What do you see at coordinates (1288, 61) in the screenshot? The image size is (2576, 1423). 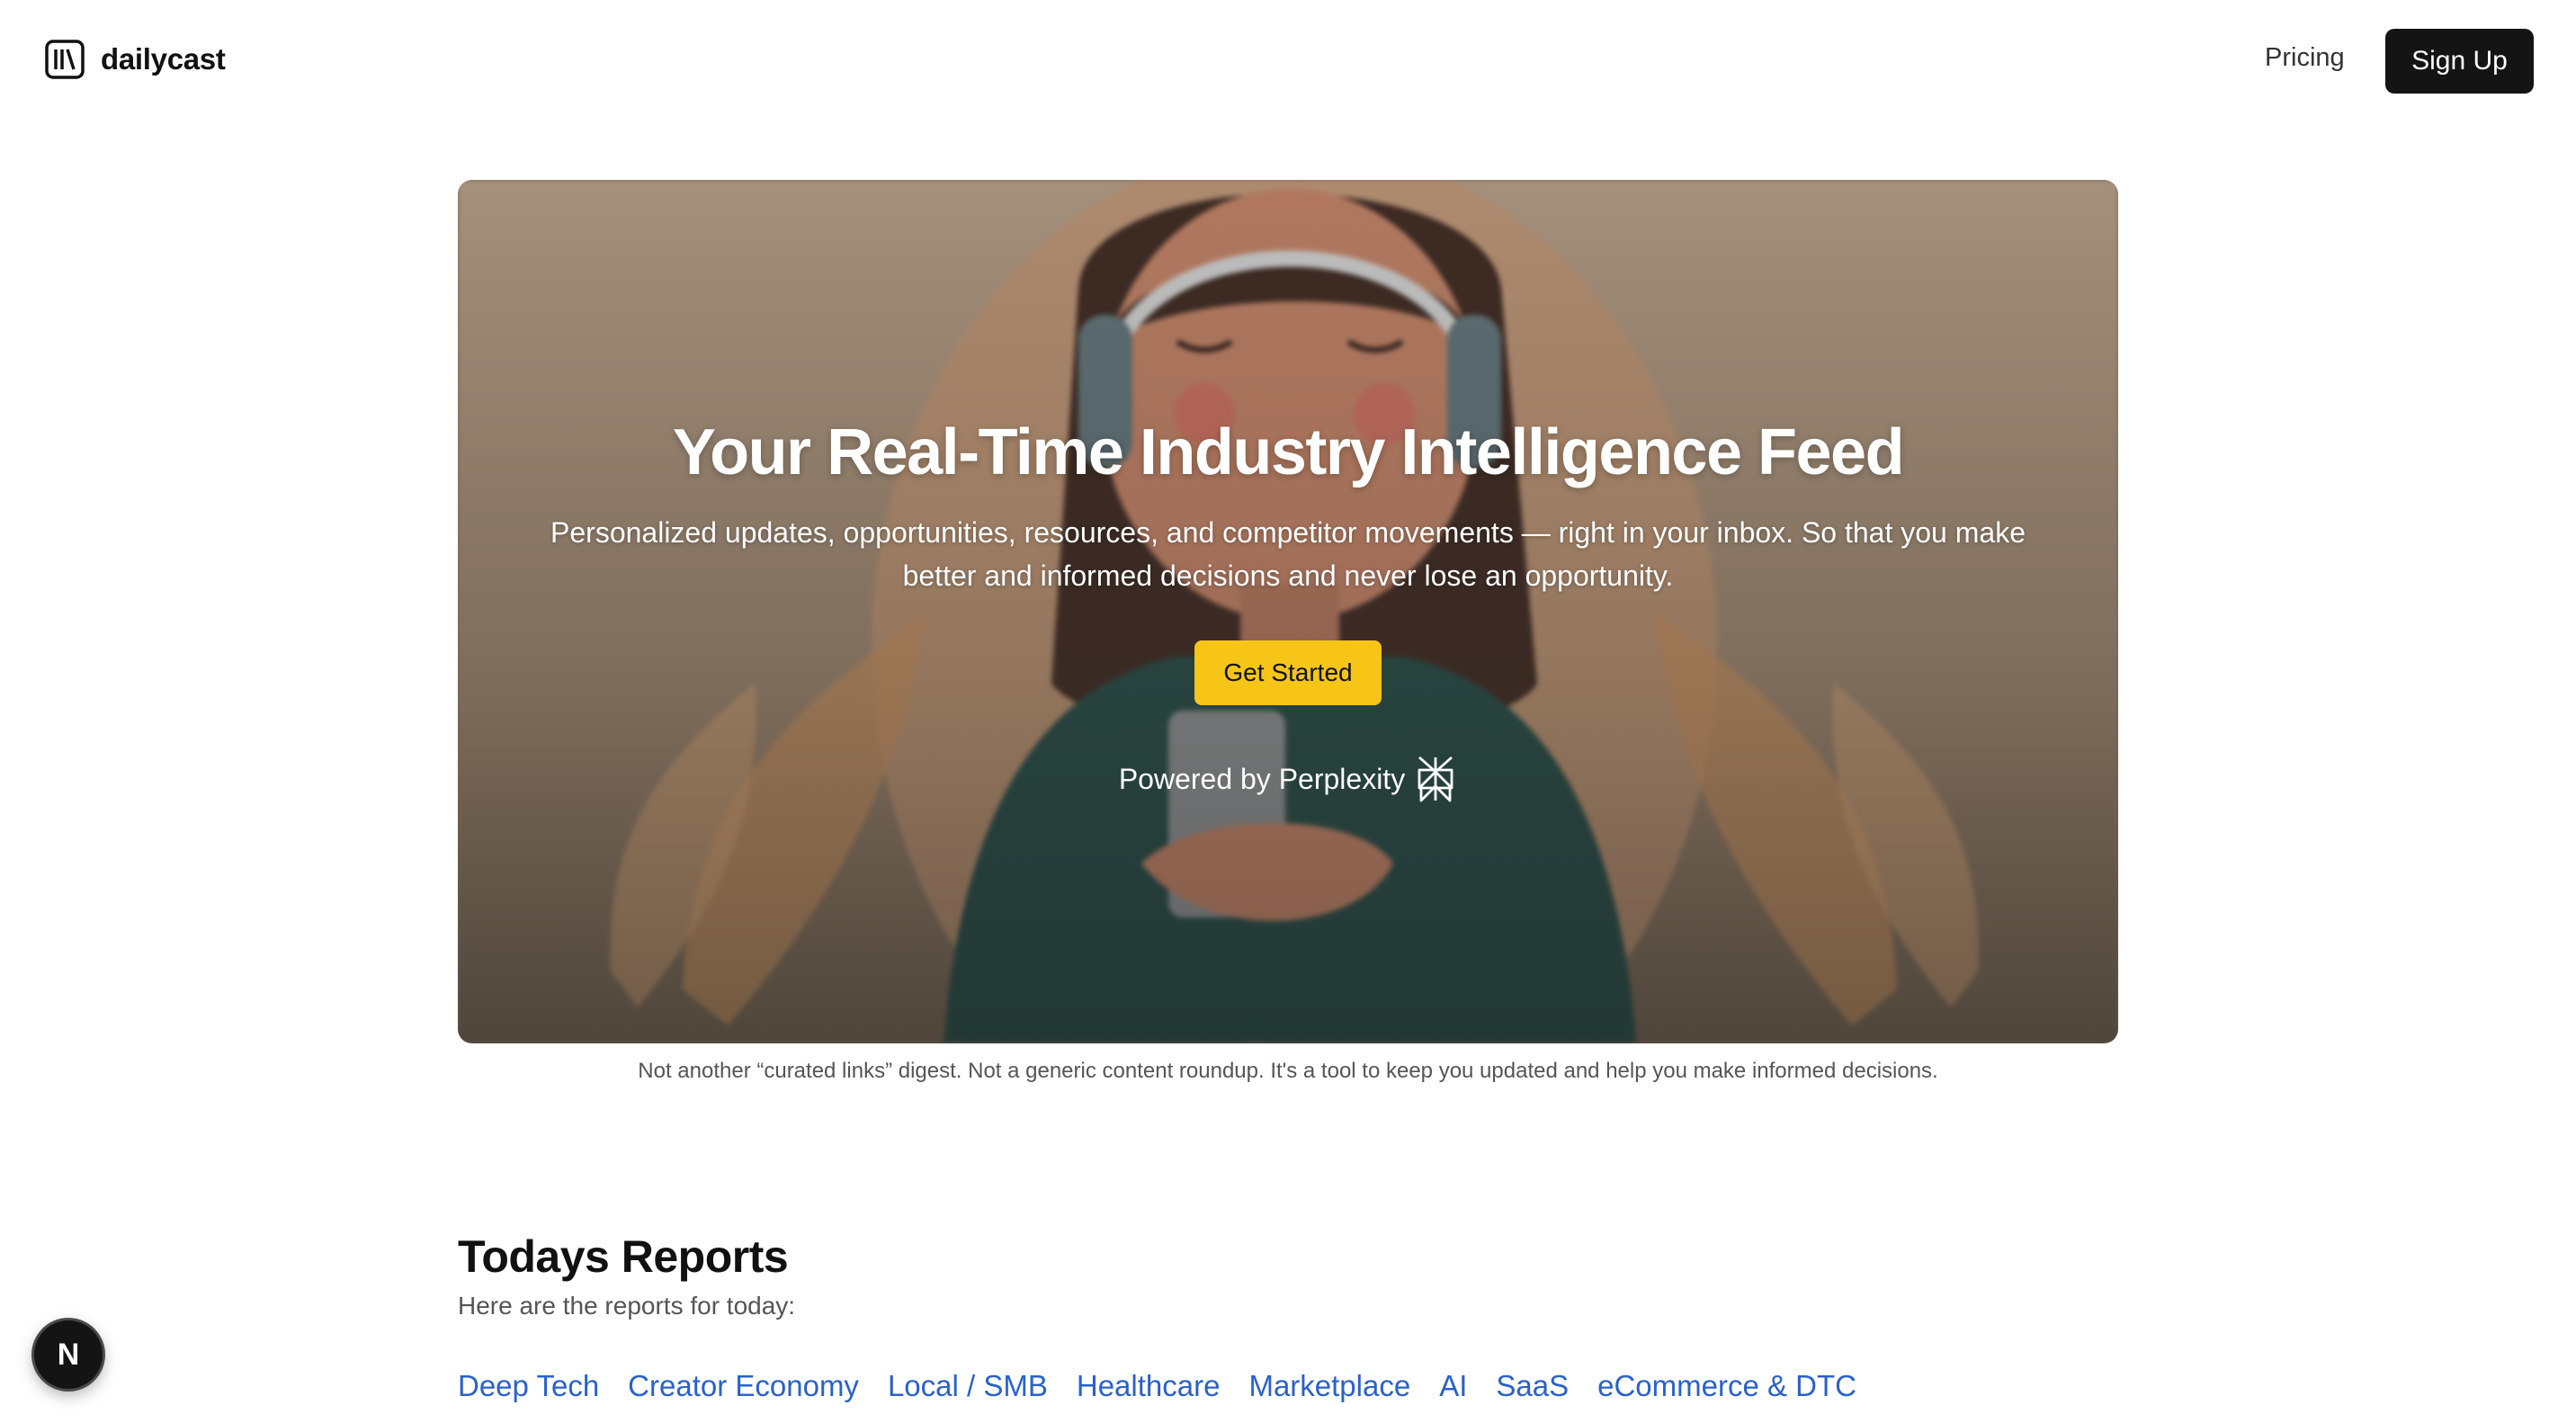 I see `site-header: dailycast Pricing Sign Up` at bounding box center [1288, 61].